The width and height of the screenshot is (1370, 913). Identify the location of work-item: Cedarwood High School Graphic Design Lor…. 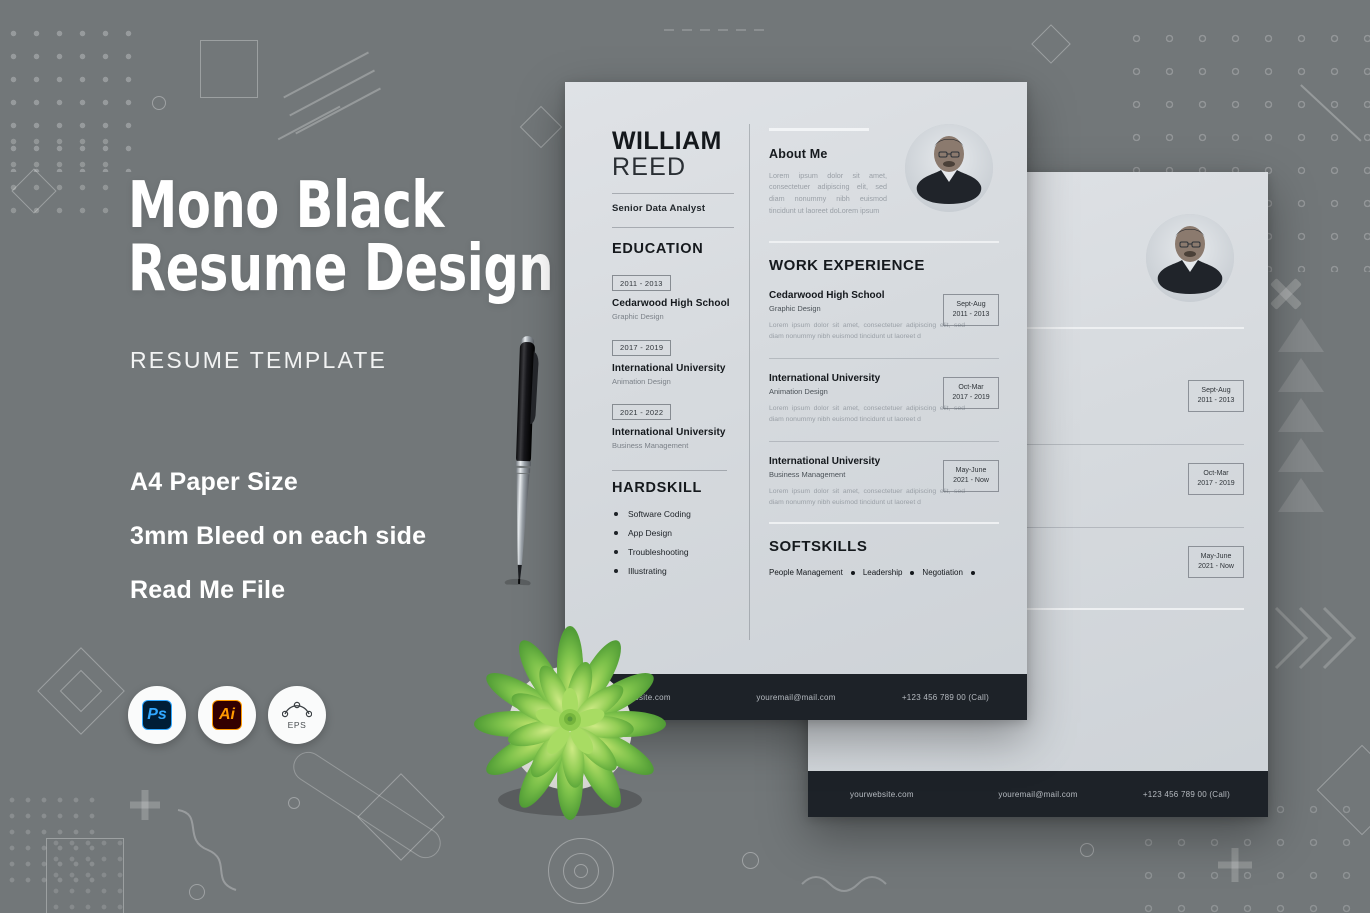
(884, 316).